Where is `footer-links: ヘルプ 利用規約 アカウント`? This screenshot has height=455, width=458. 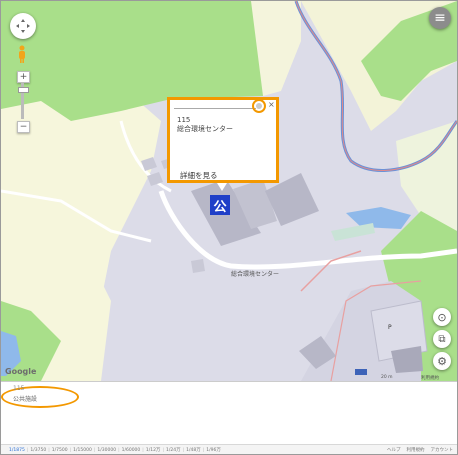
footer-links: ヘルプ 利用規約 アカウント is located at coordinates (417, 449).